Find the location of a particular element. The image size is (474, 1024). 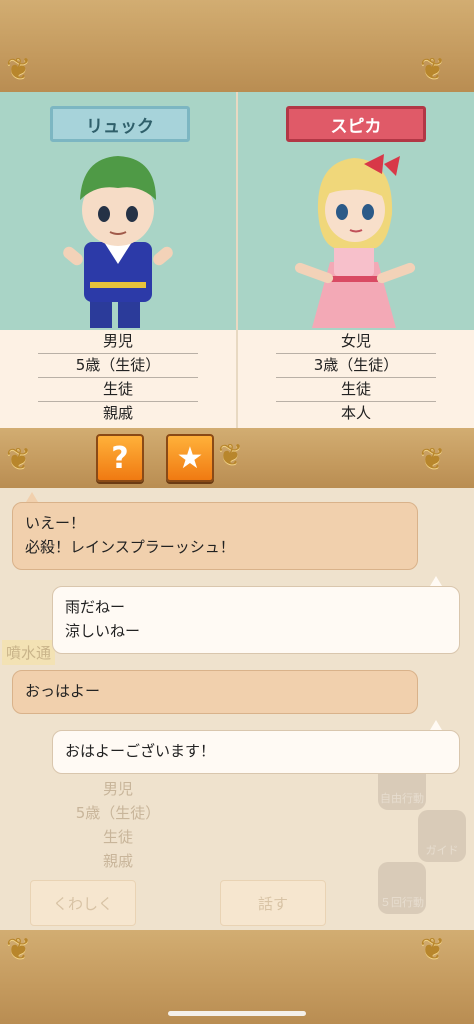

chat-line: 雨だねー is located at coordinates (95, 607).